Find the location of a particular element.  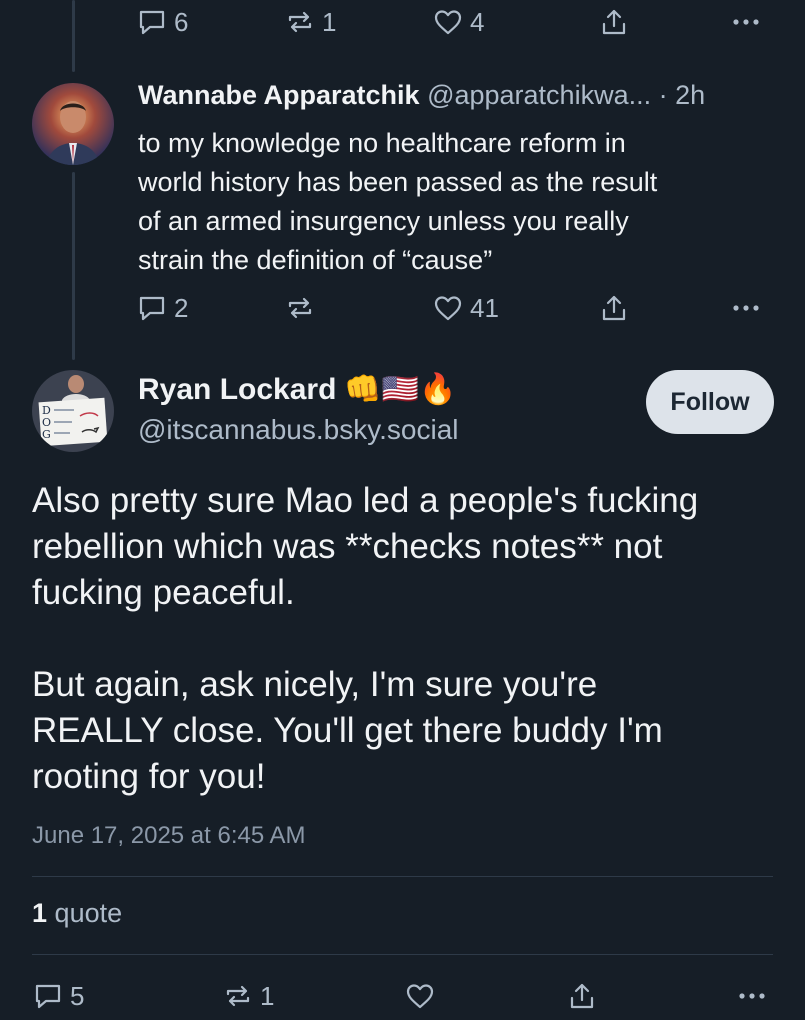

reply-action-row: 2 41 is located at coordinates (402, 312).